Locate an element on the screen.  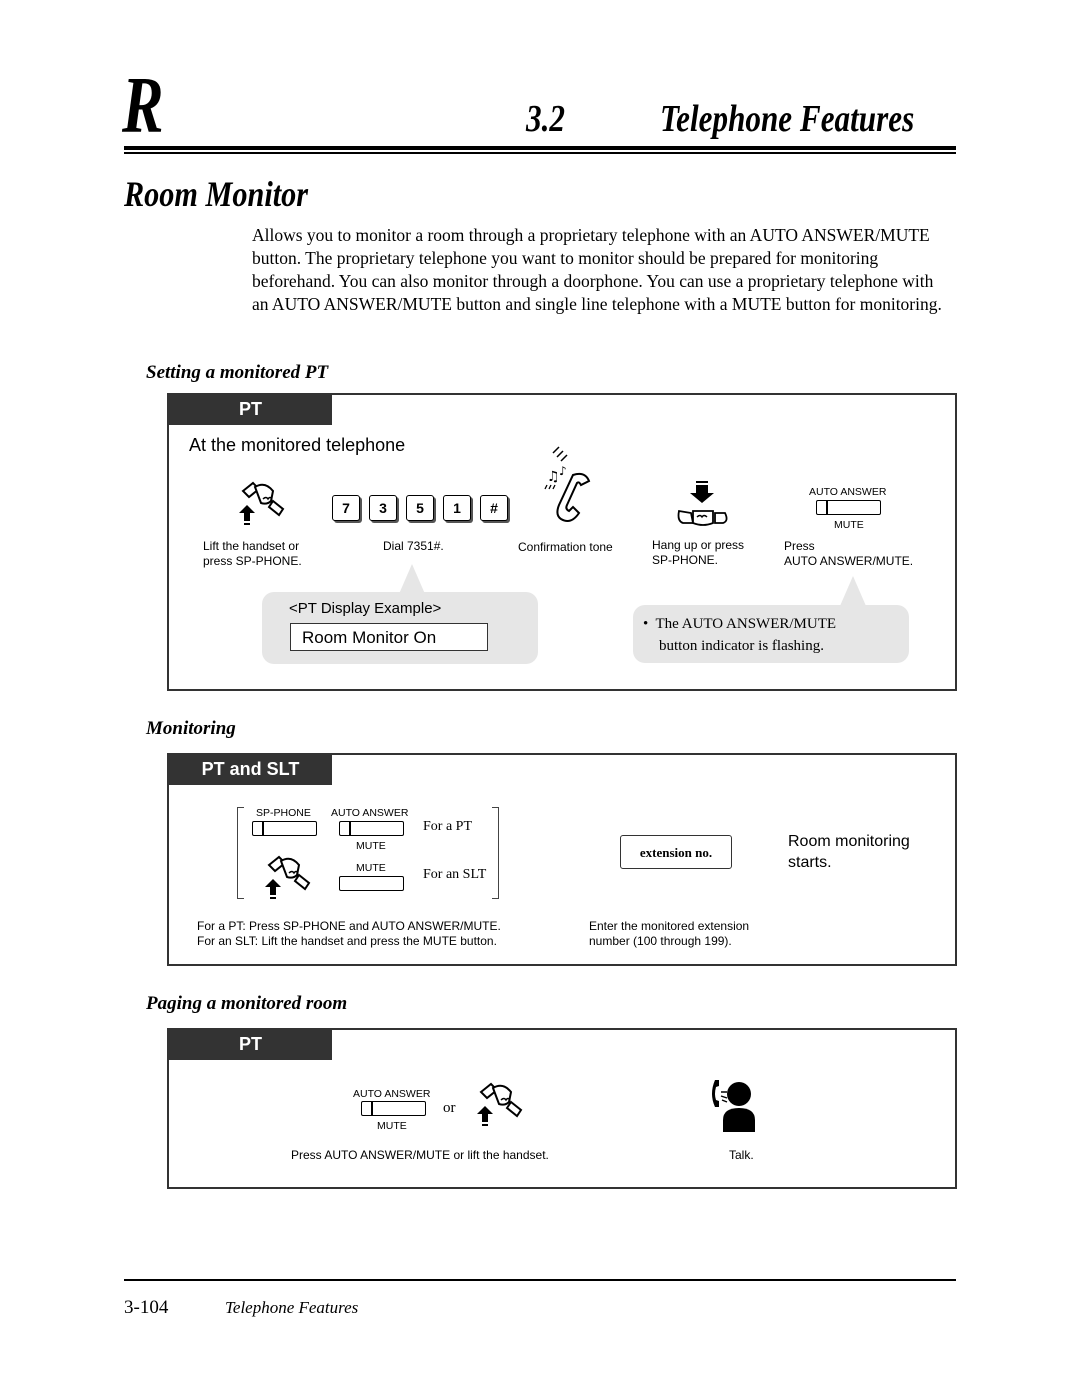
step-caption-dial: Dial 7351#. is located at coordinates (413, 546).